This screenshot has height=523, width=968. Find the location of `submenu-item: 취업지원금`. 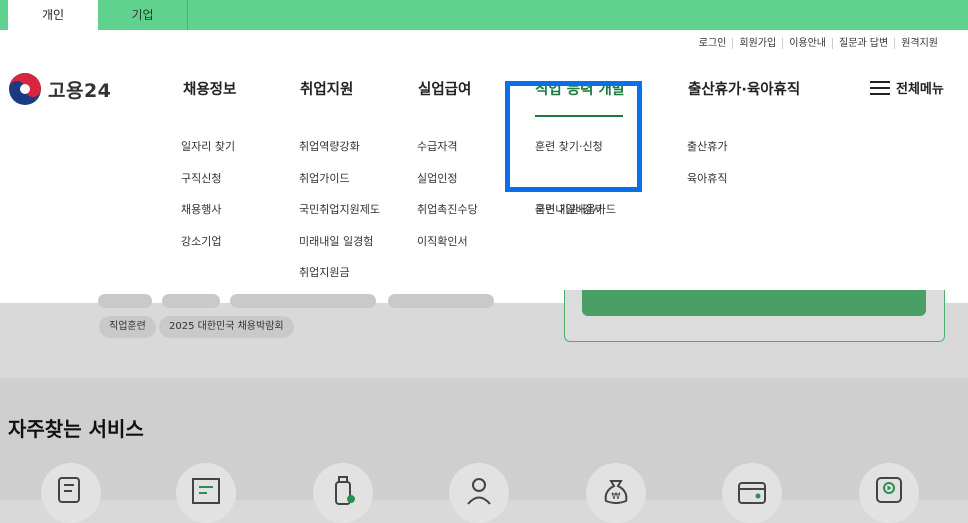

submenu-item: 취업지원금 is located at coordinates (324, 272).